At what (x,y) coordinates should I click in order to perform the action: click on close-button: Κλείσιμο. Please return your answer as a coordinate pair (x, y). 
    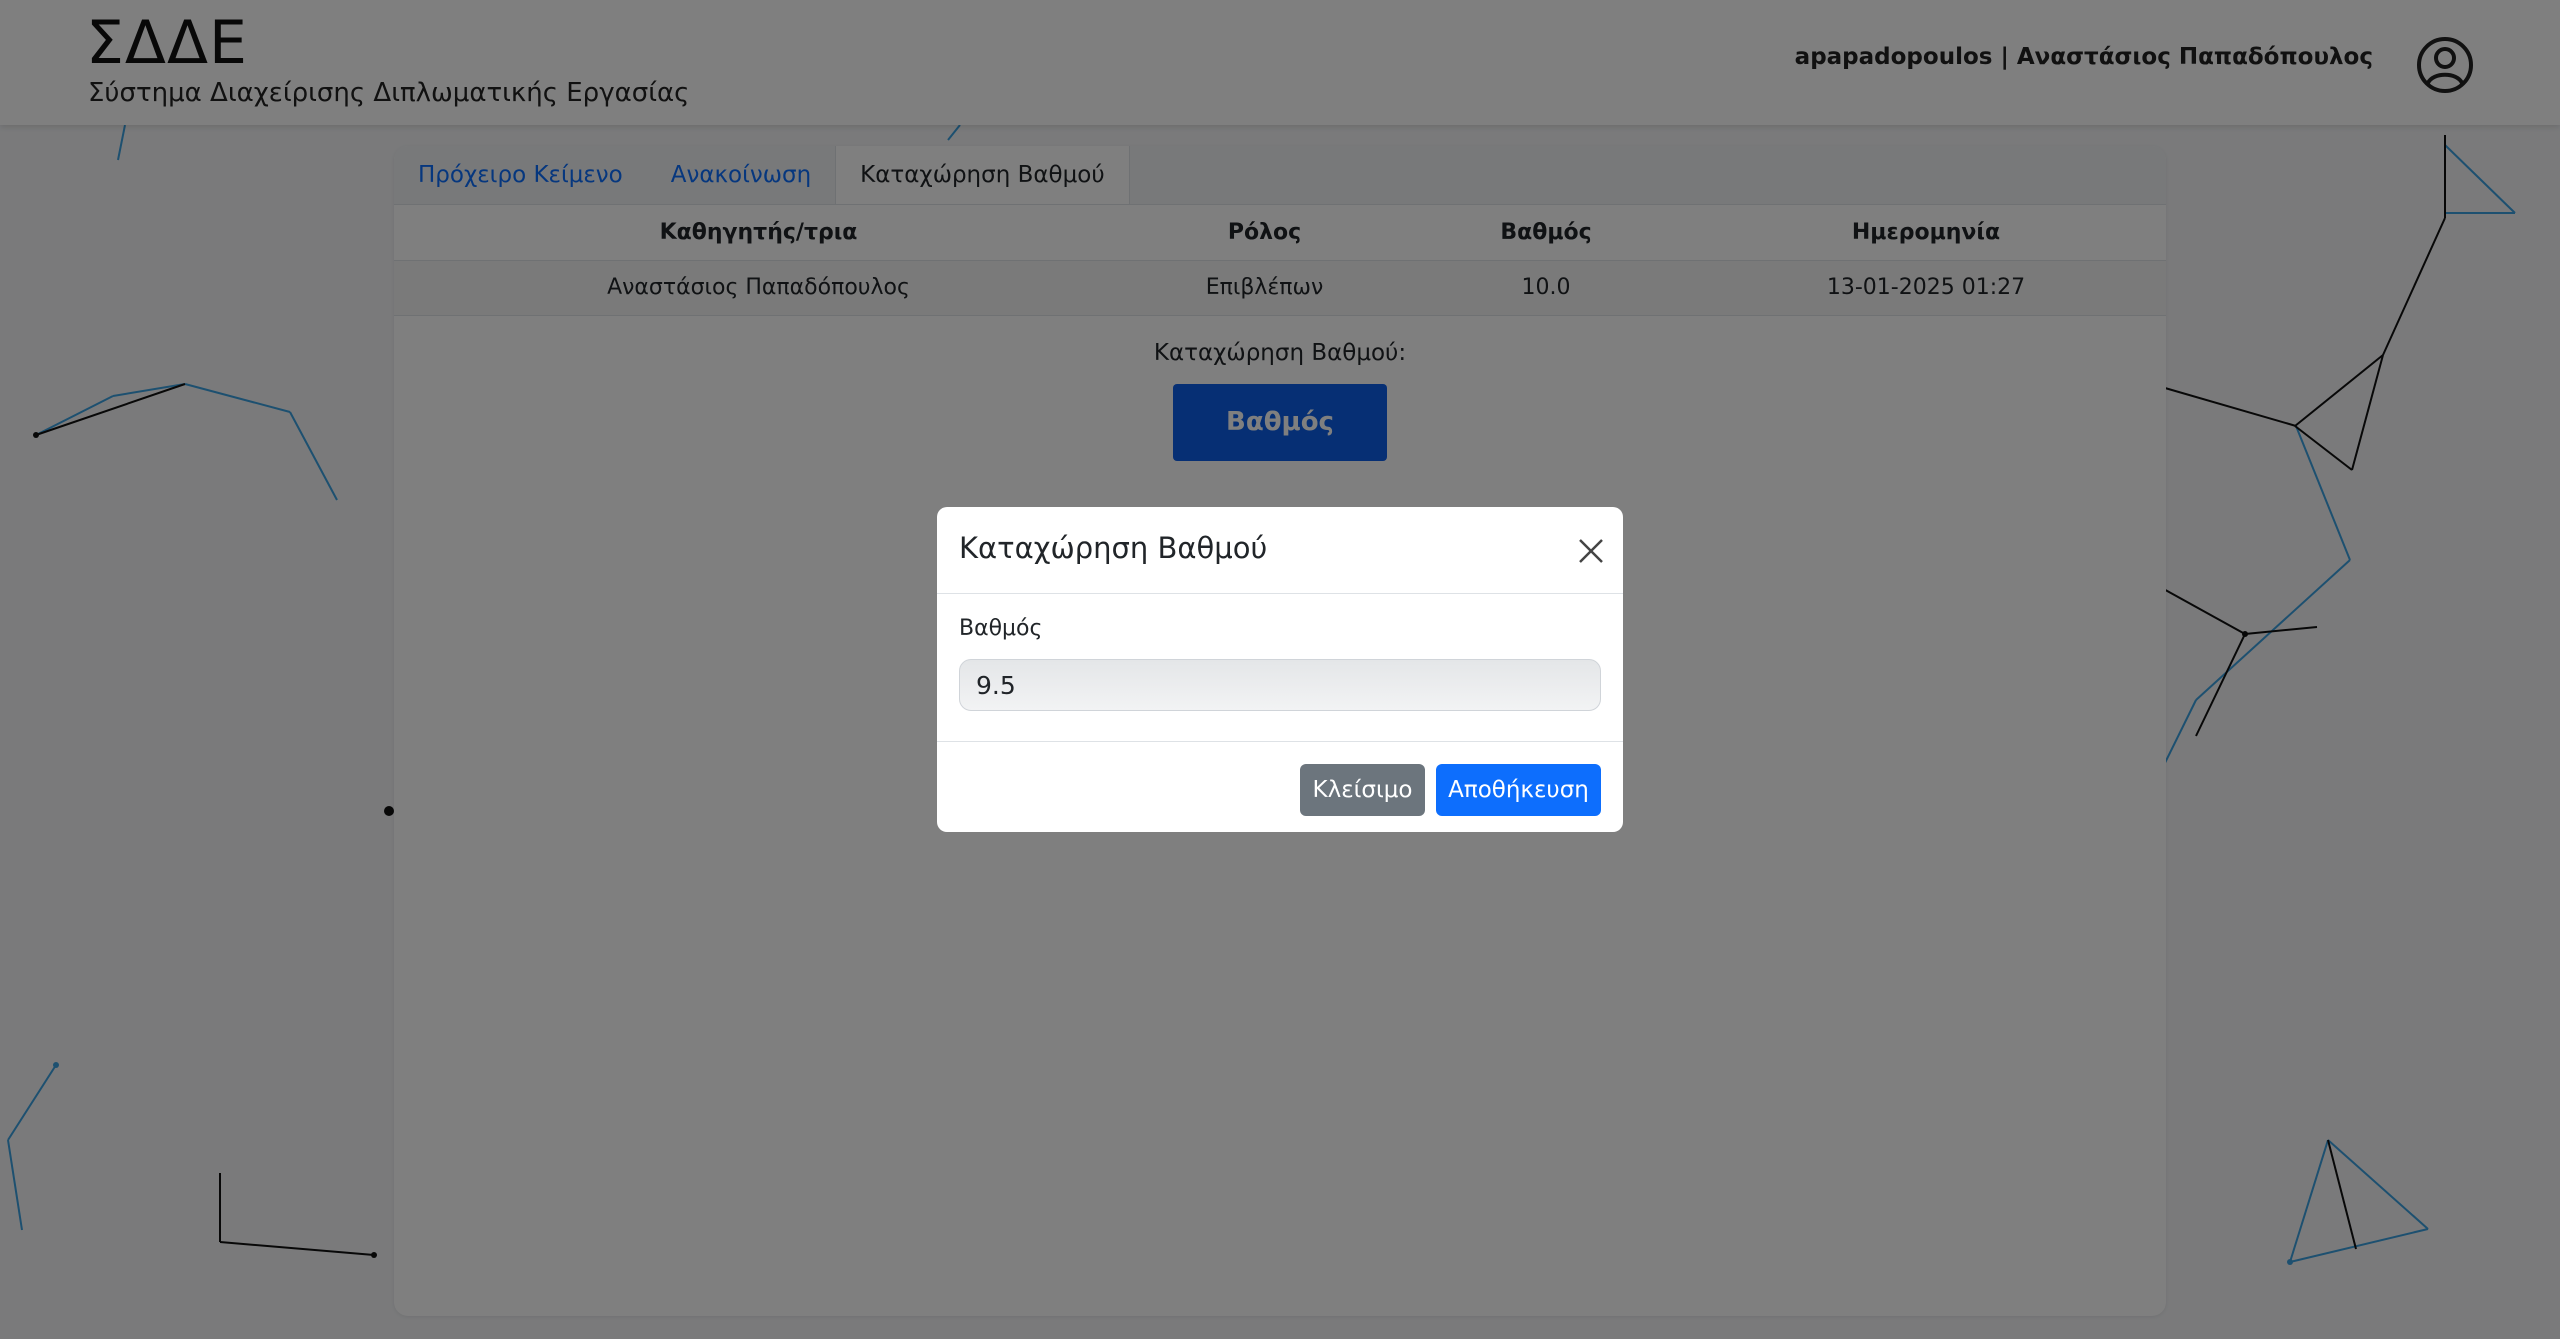
    Looking at the image, I should click on (1362, 790).